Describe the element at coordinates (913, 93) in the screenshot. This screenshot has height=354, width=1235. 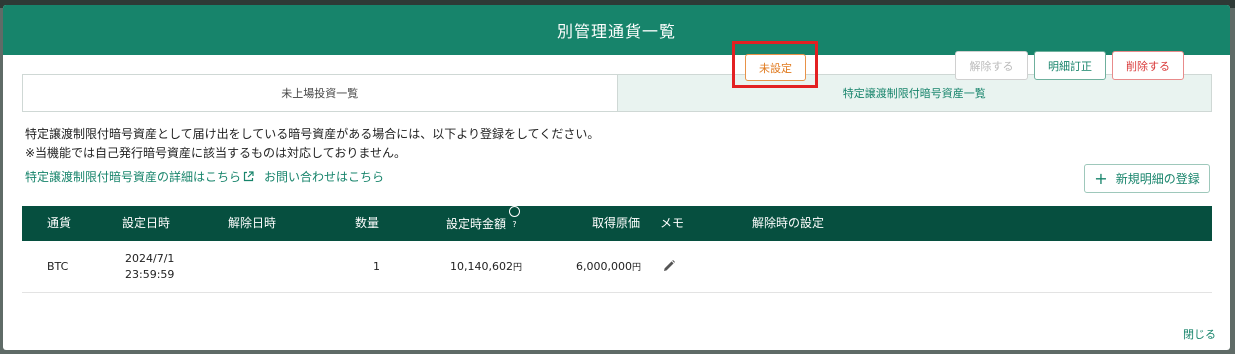
I see `tab-restricted-crypto-assets: 特定譲渡制限付暗号資産一覧` at that location.